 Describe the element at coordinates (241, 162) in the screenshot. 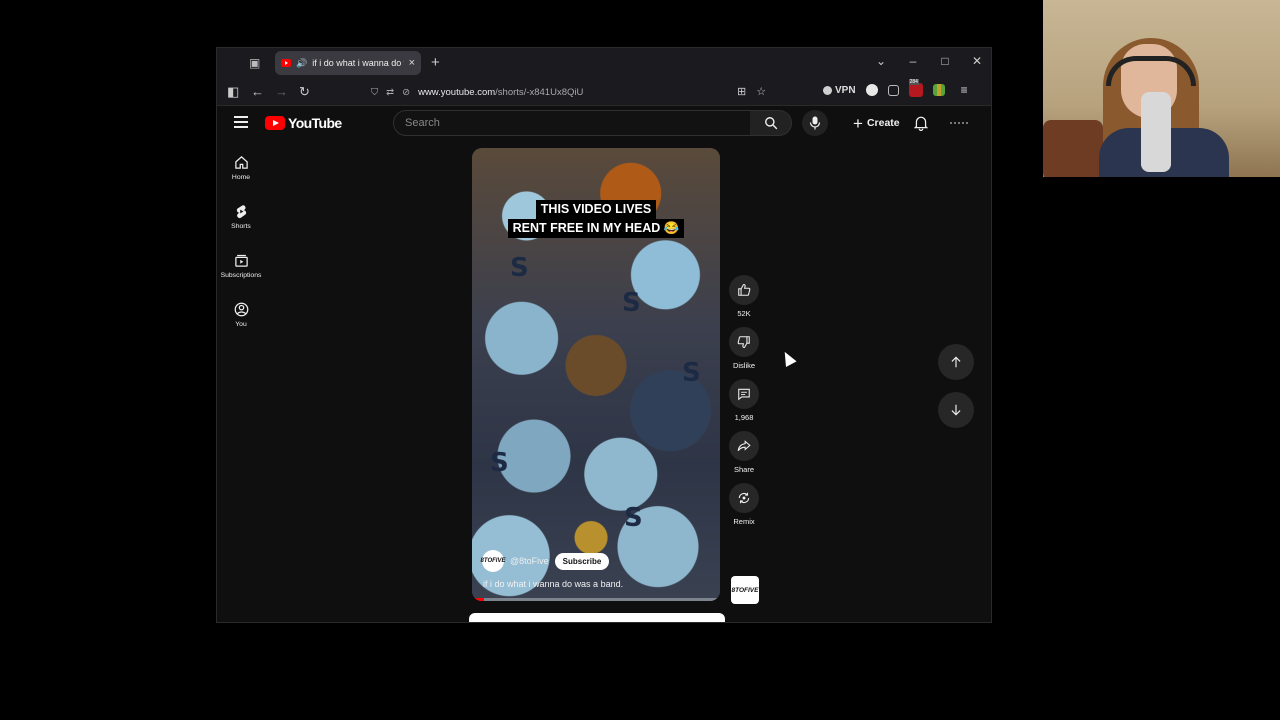

I see `home-icon` at that location.